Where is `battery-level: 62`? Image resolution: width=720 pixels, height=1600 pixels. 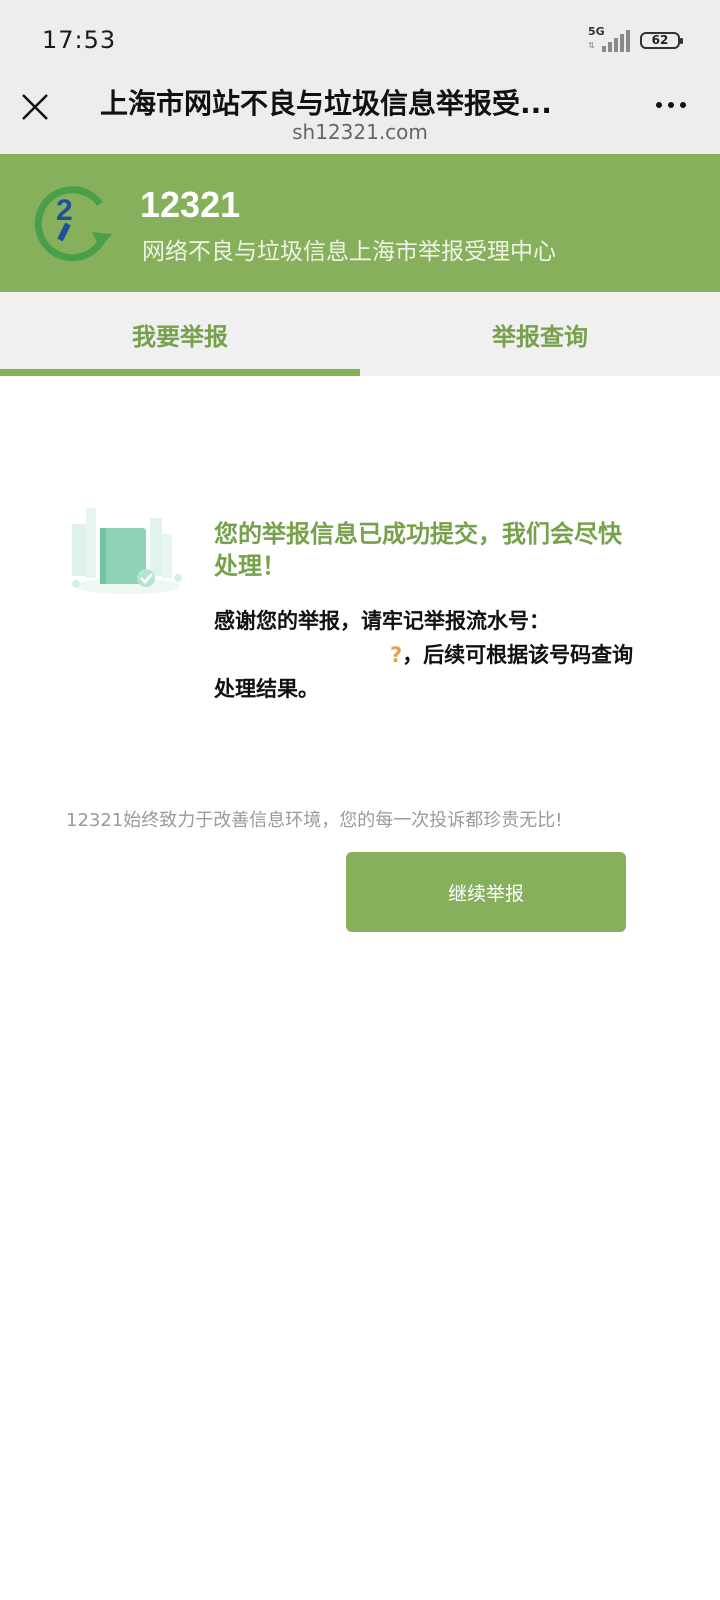
battery-level: 62 is located at coordinates (660, 40).